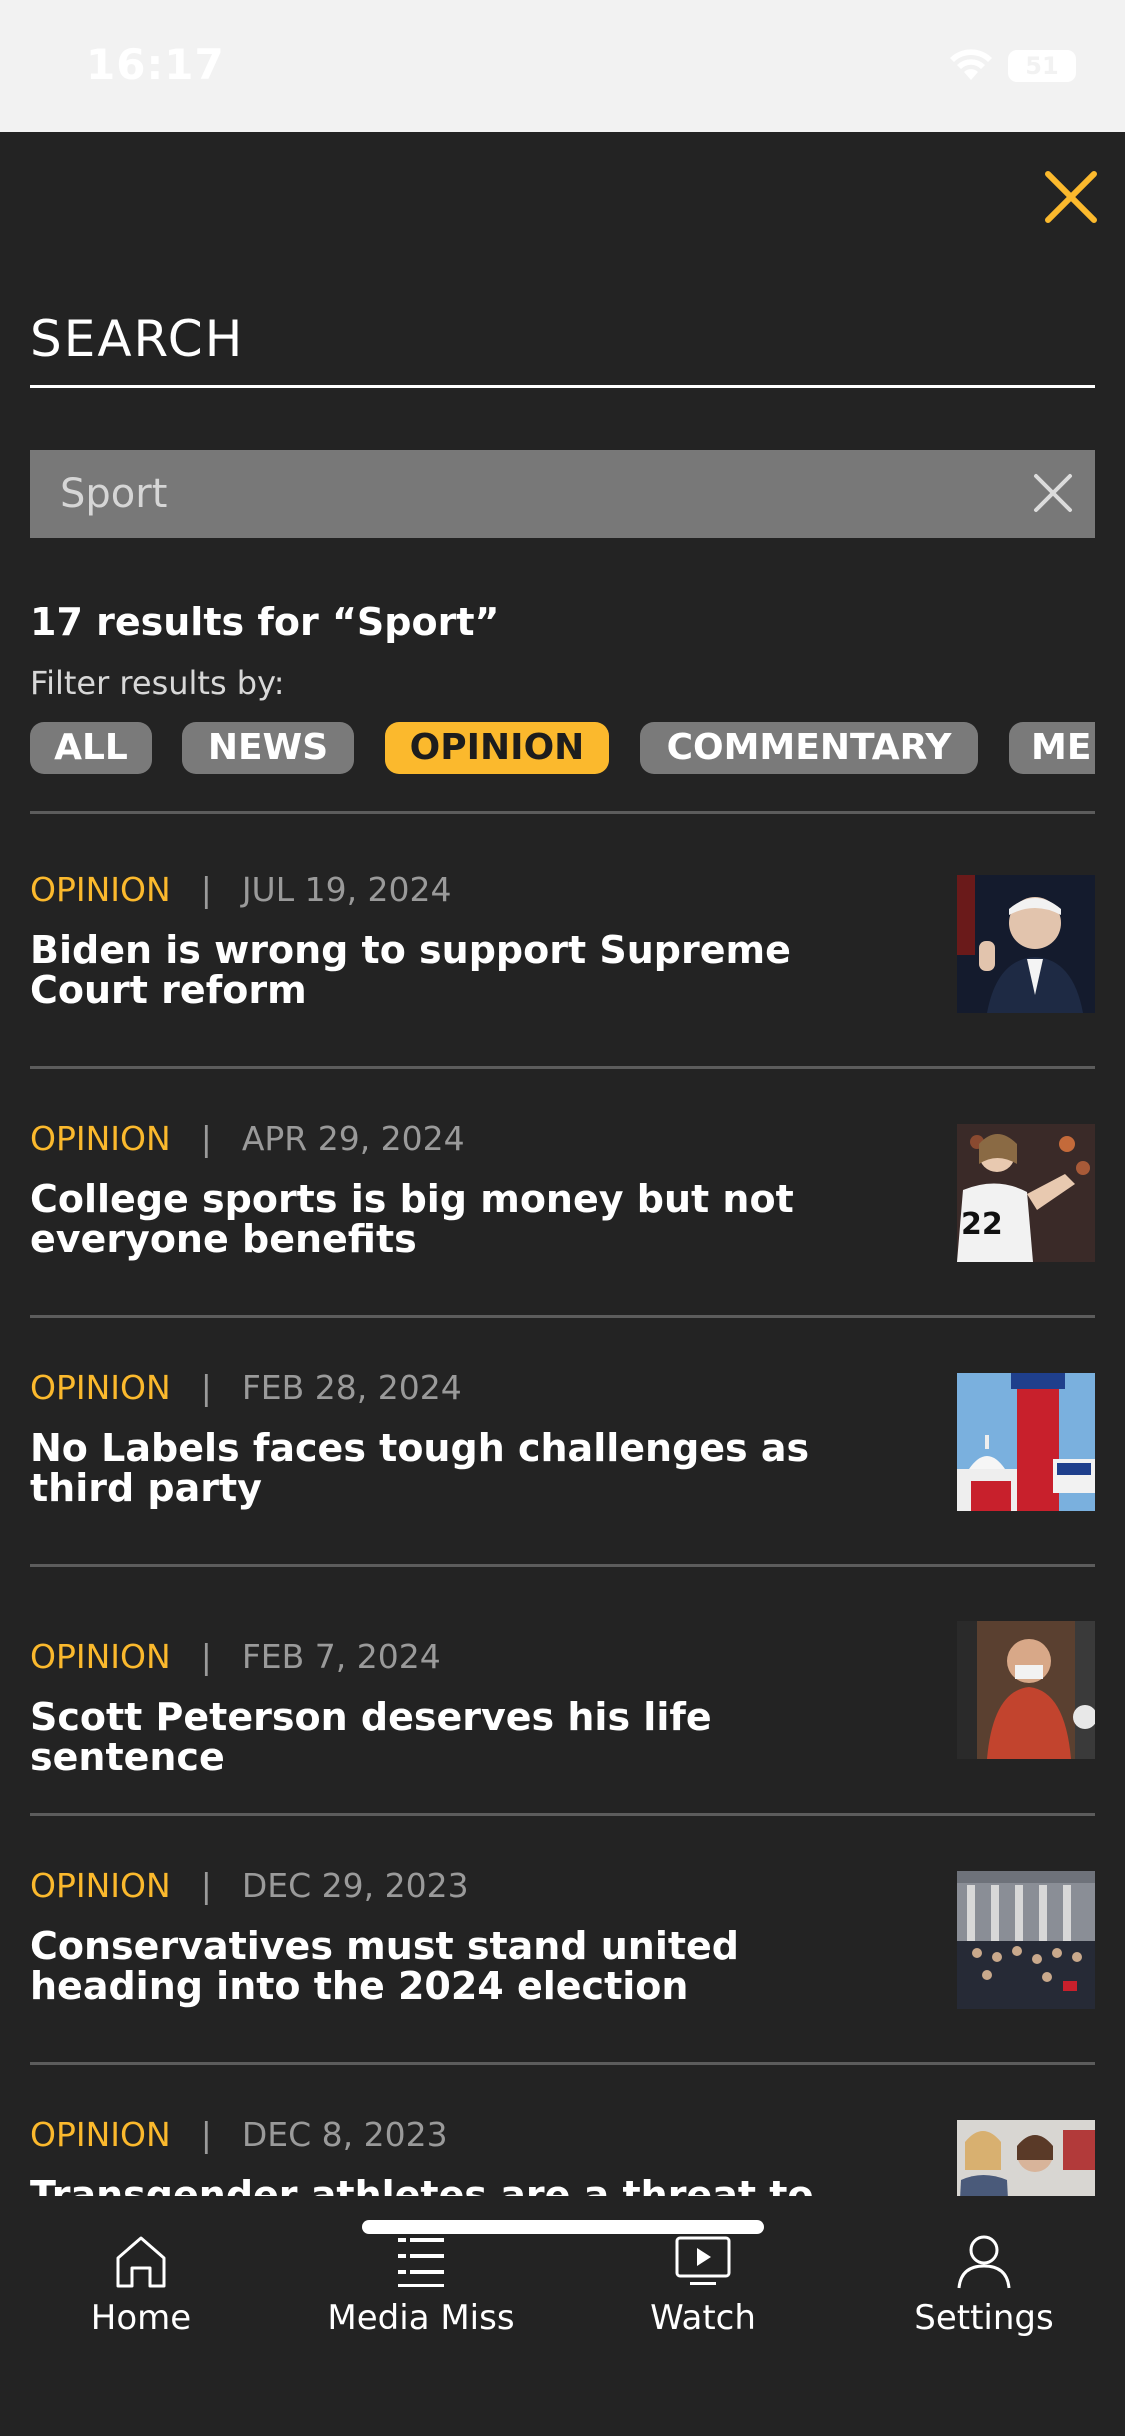  Describe the element at coordinates (562, 386) in the screenshot. I see `title-divider` at that location.